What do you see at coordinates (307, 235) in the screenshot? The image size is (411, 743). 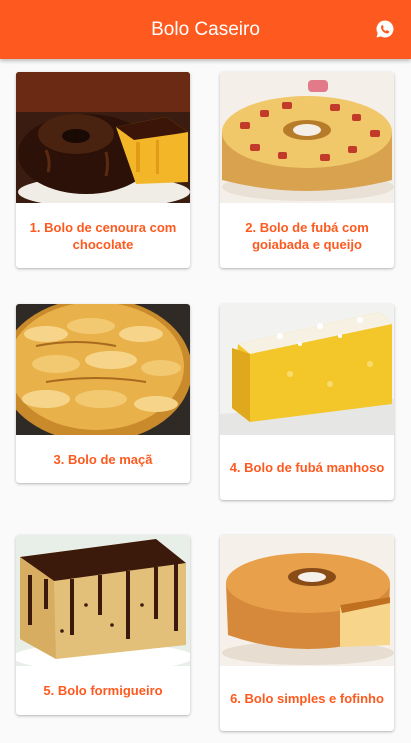 I see `recipe-title: 2. Bolo de fubá com goiabada e queijo` at bounding box center [307, 235].